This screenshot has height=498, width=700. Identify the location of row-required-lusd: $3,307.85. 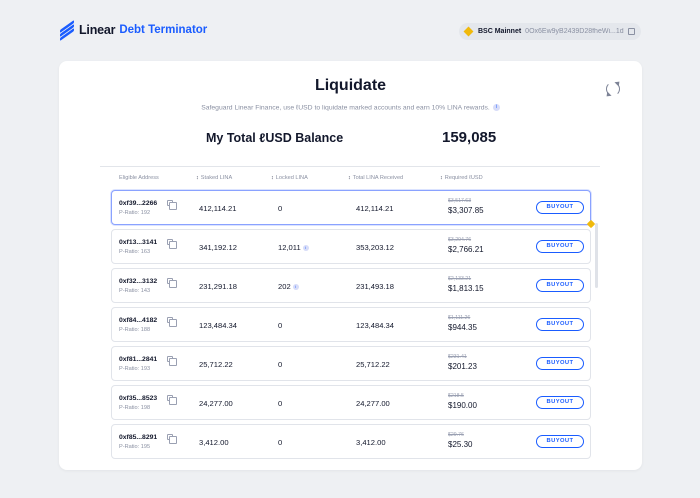
(466, 210).